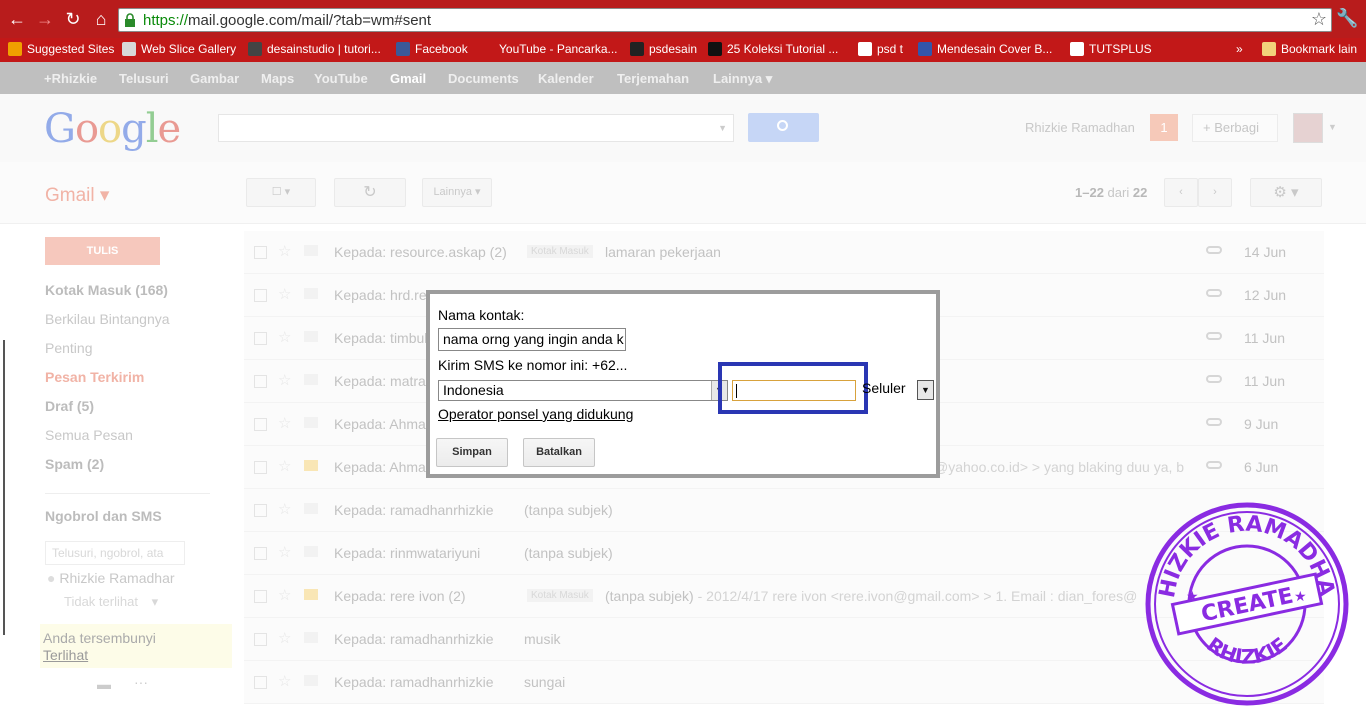 This screenshot has width=1366, height=706. What do you see at coordinates (653, 78) in the screenshot?
I see `gbar-item: Terjemahan` at bounding box center [653, 78].